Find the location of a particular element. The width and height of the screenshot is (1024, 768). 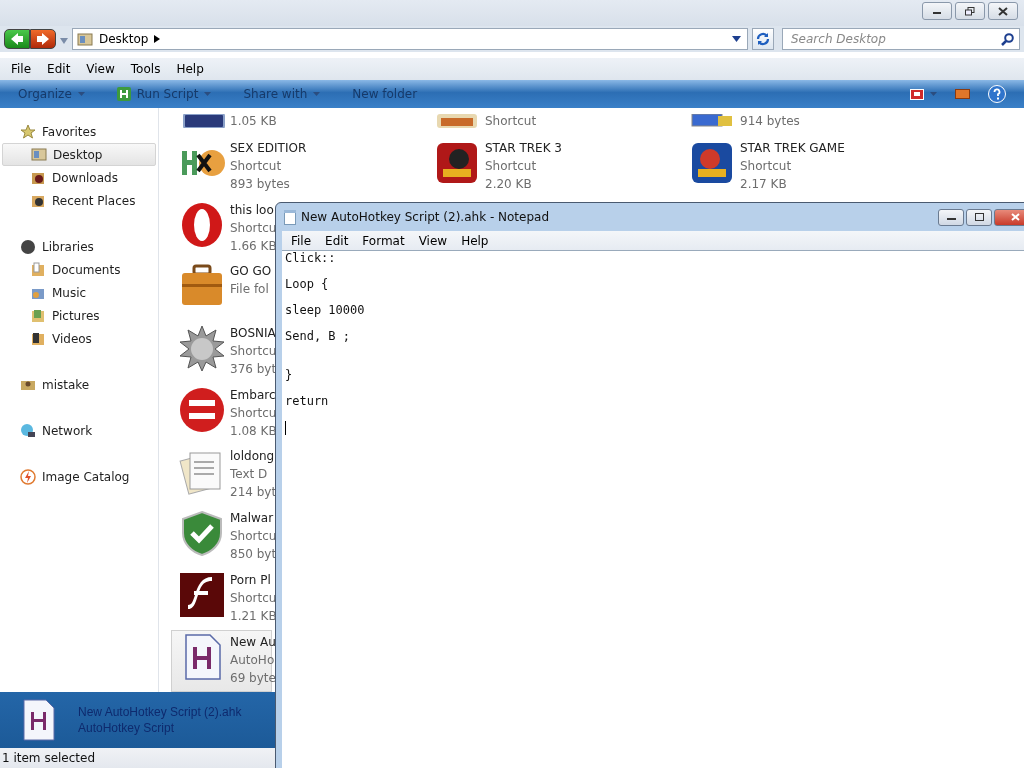

file-type: Text D is located at coordinates (249, 475).